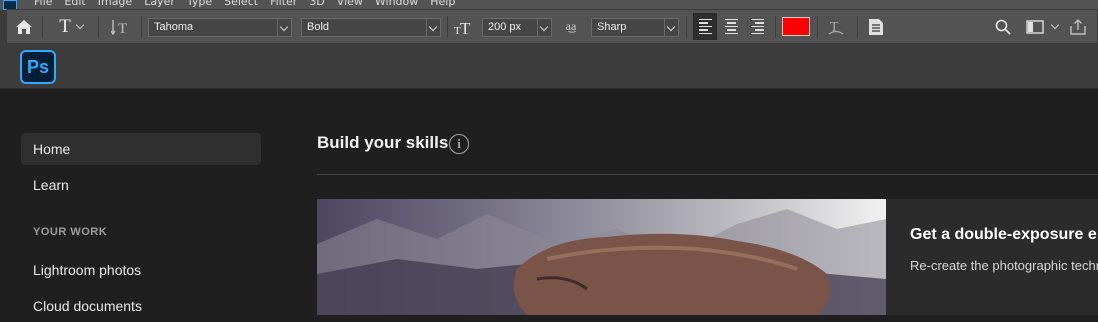 This screenshot has height=322, width=1098. What do you see at coordinates (796, 26) in the screenshot?
I see `text-color-swatch` at bounding box center [796, 26].